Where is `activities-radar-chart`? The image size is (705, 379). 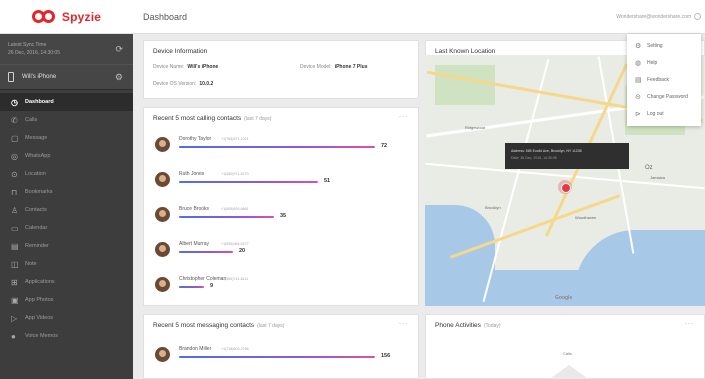 activities-radar-chart is located at coordinates (569, 372).